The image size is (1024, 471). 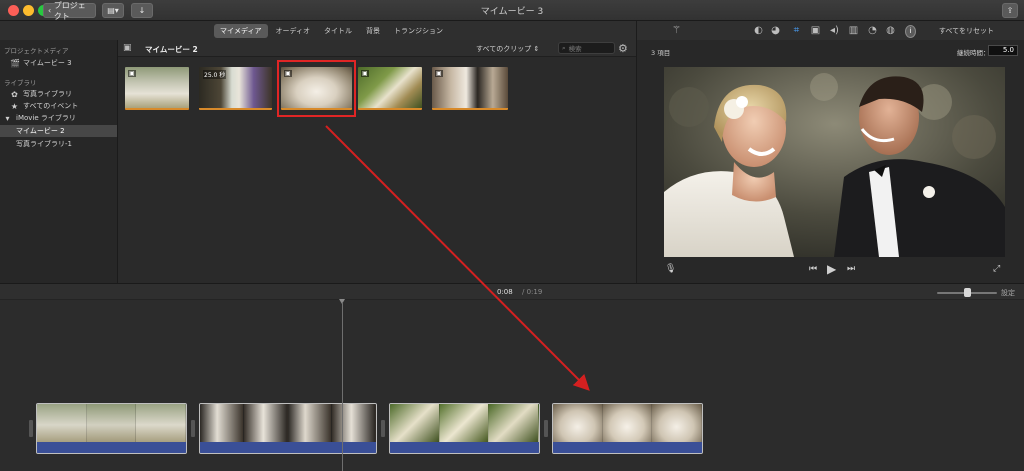 What do you see at coordinates (661, 53) in the screenshot?
I see `clip-count-label: 3 項目` at bounding box center [661, 53].